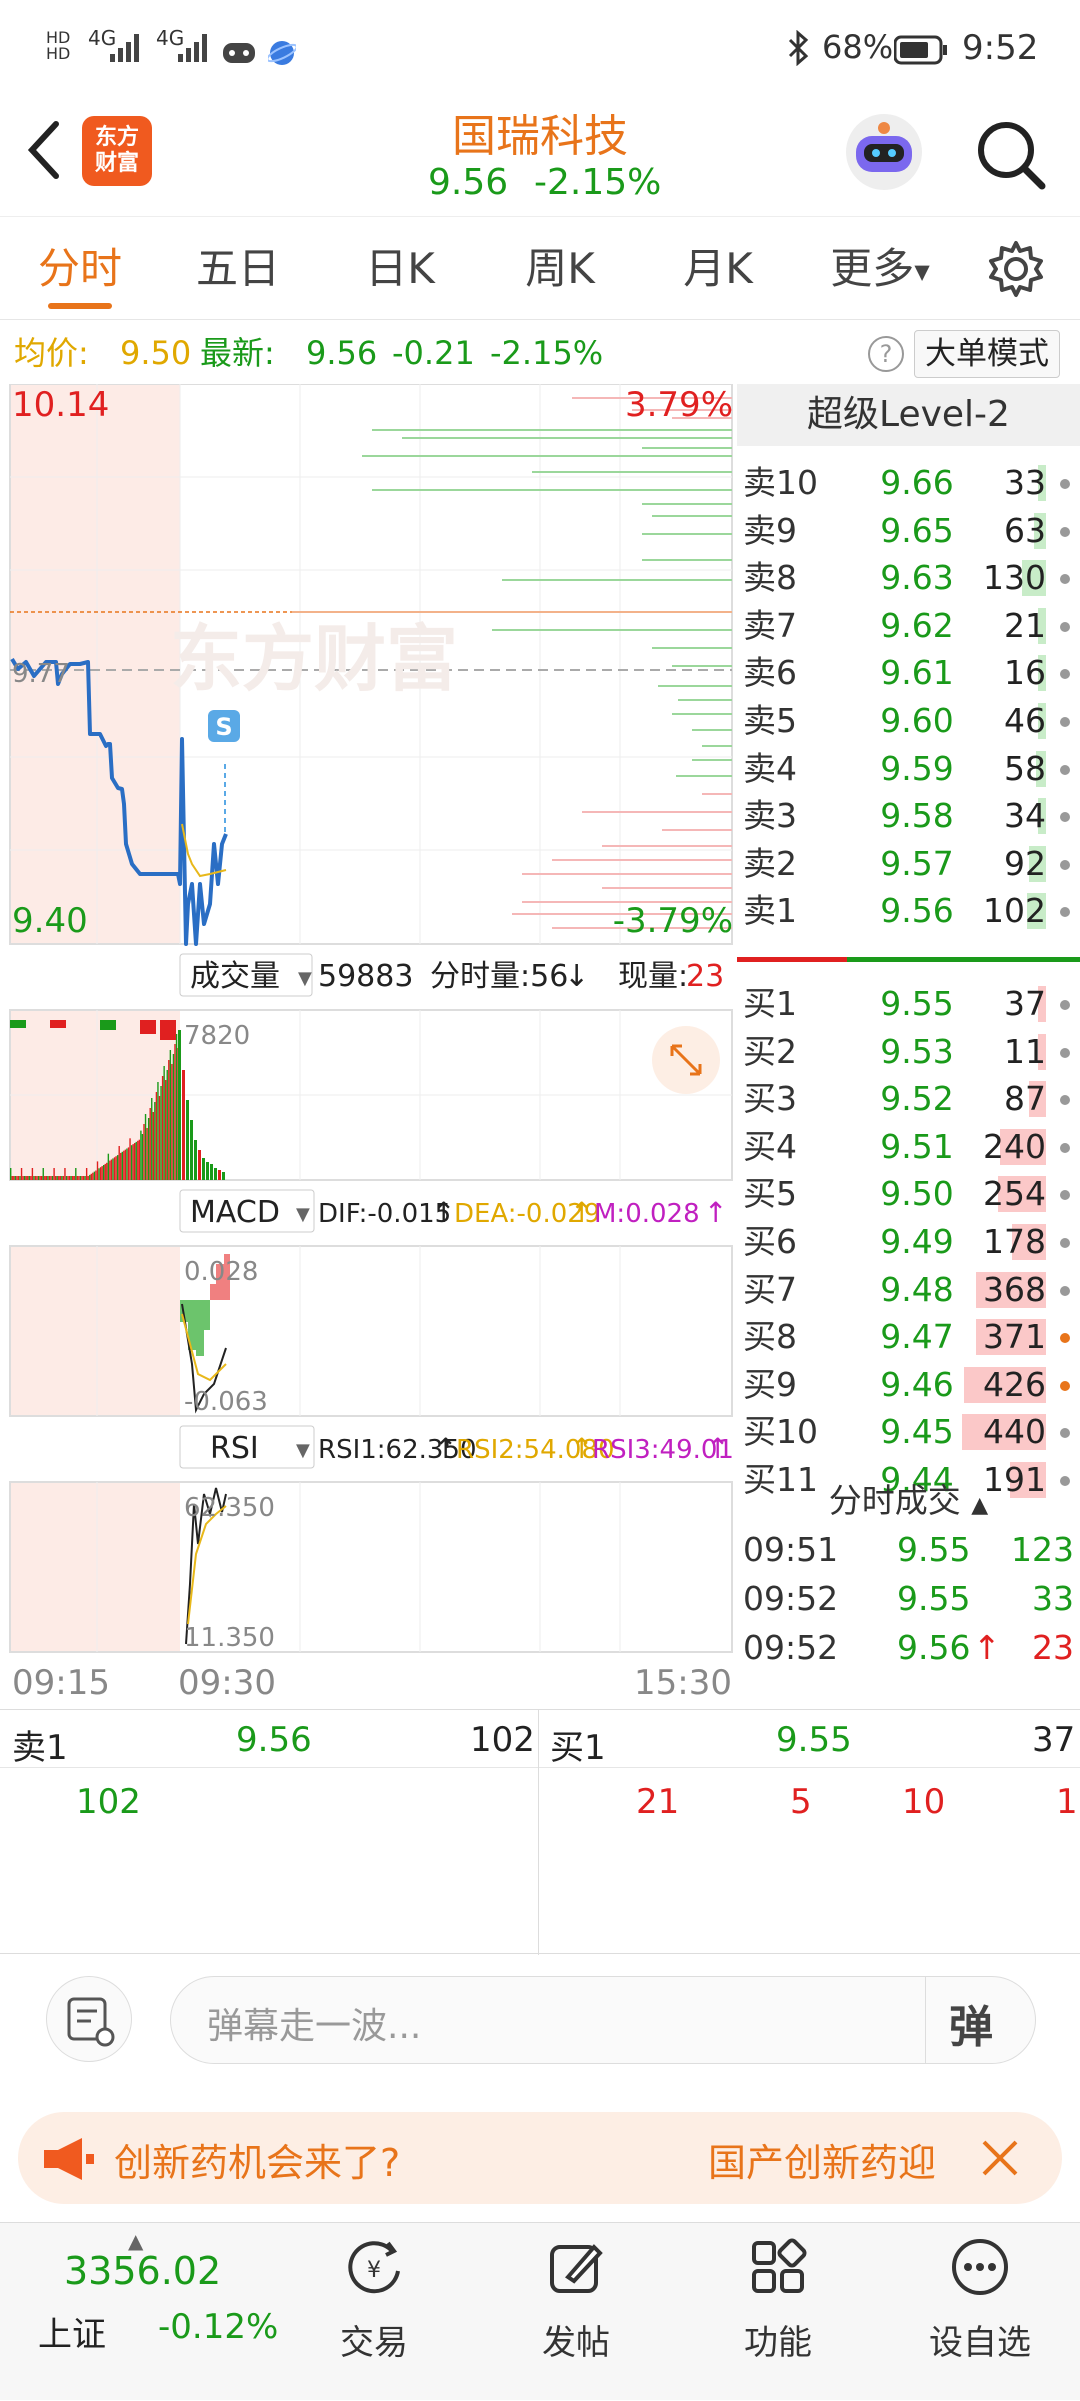 The image size is (1080, 2401). What do you see at coordinates (61, 1683) in the screenshot?
I see `time-start-label: 09:15` at bounding box center [61, 1683].